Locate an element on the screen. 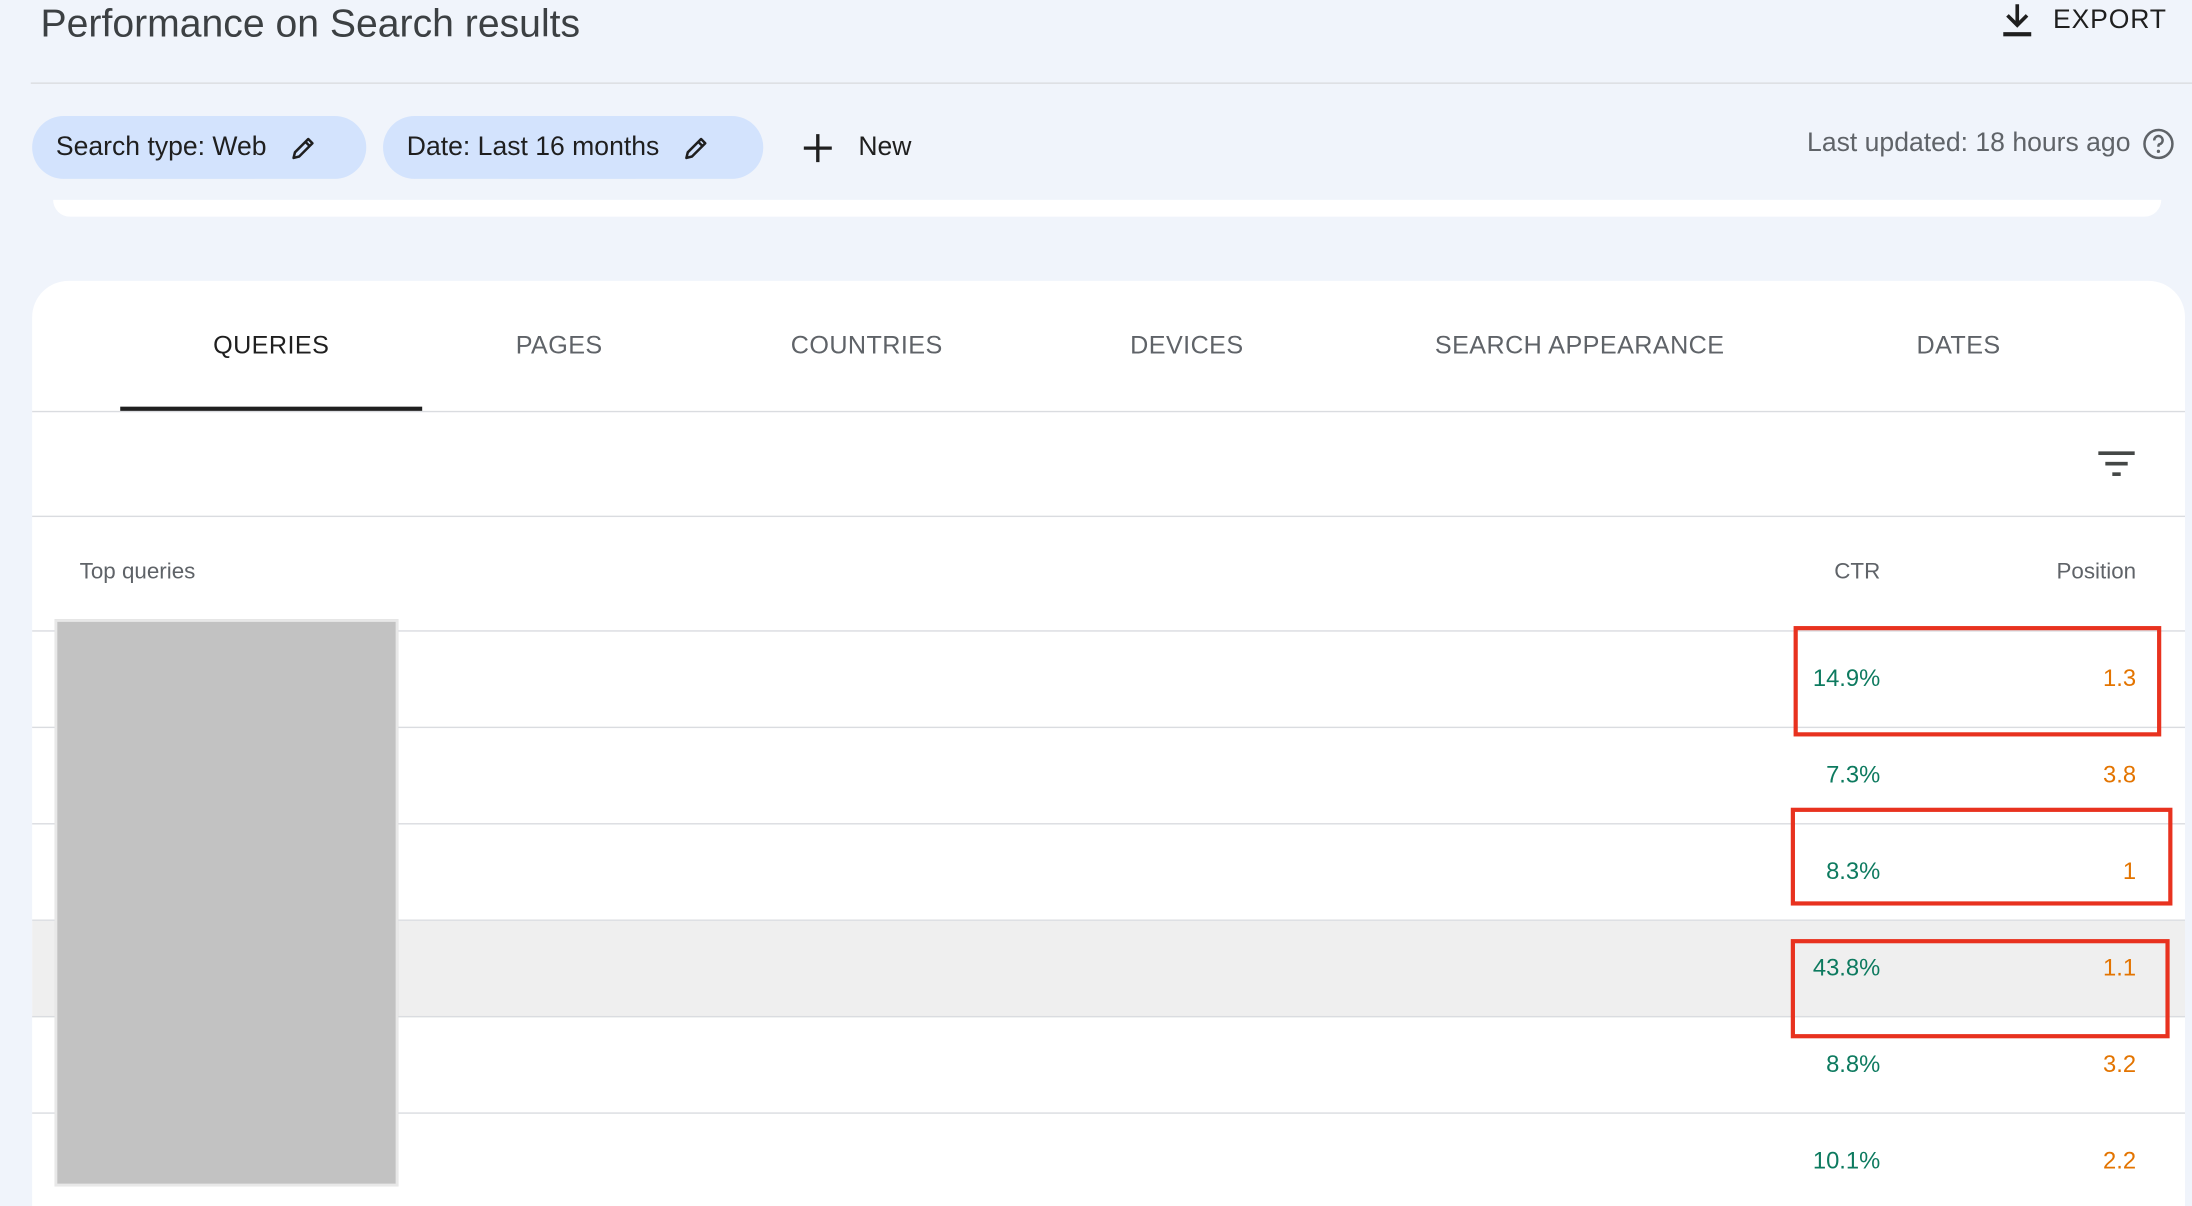 The image size is (2192, 1206). position-cell: 3.2 is located at coordinates (2120, 1064).